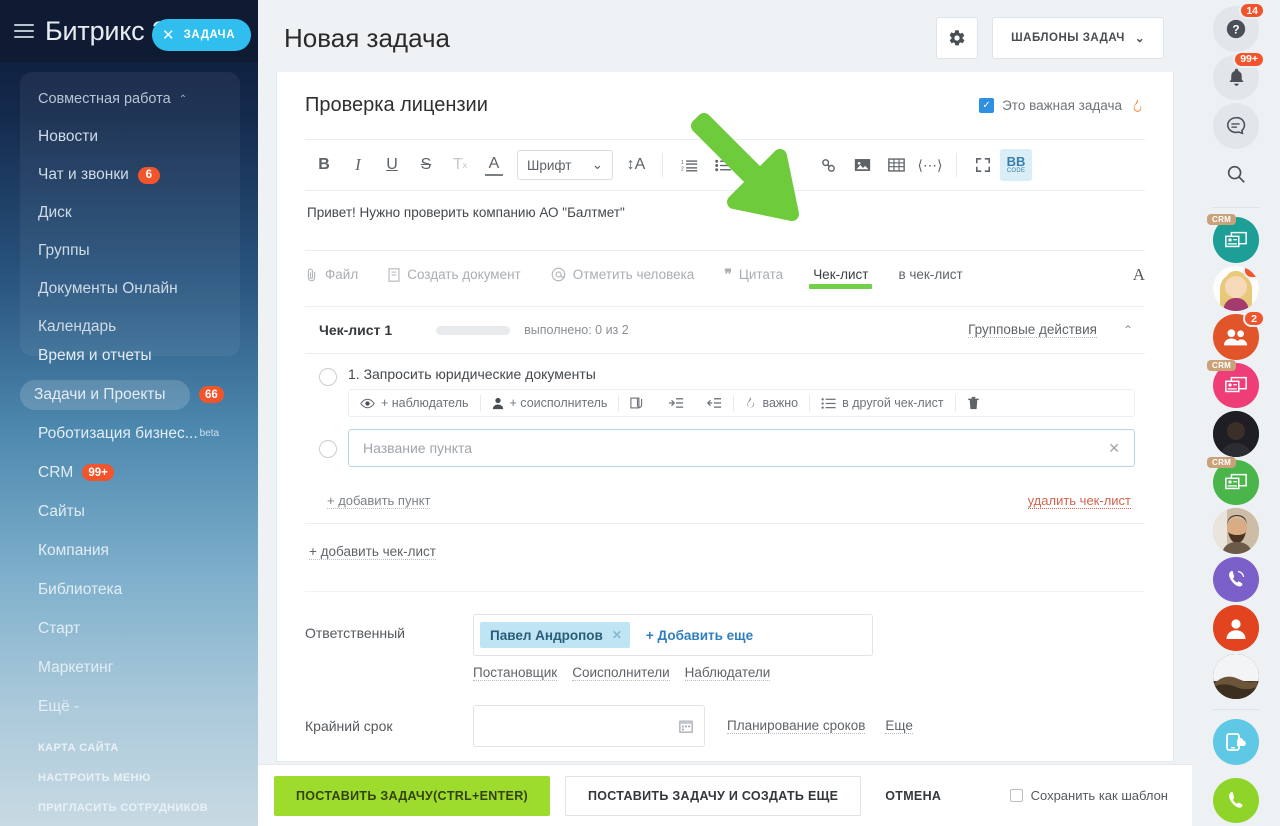 This screenshot has height=826, width=1280. Describe the element at coordinates (372, 552) in the screenshot. I see `add-checklist-link: + добавить чек-лист` at that location.